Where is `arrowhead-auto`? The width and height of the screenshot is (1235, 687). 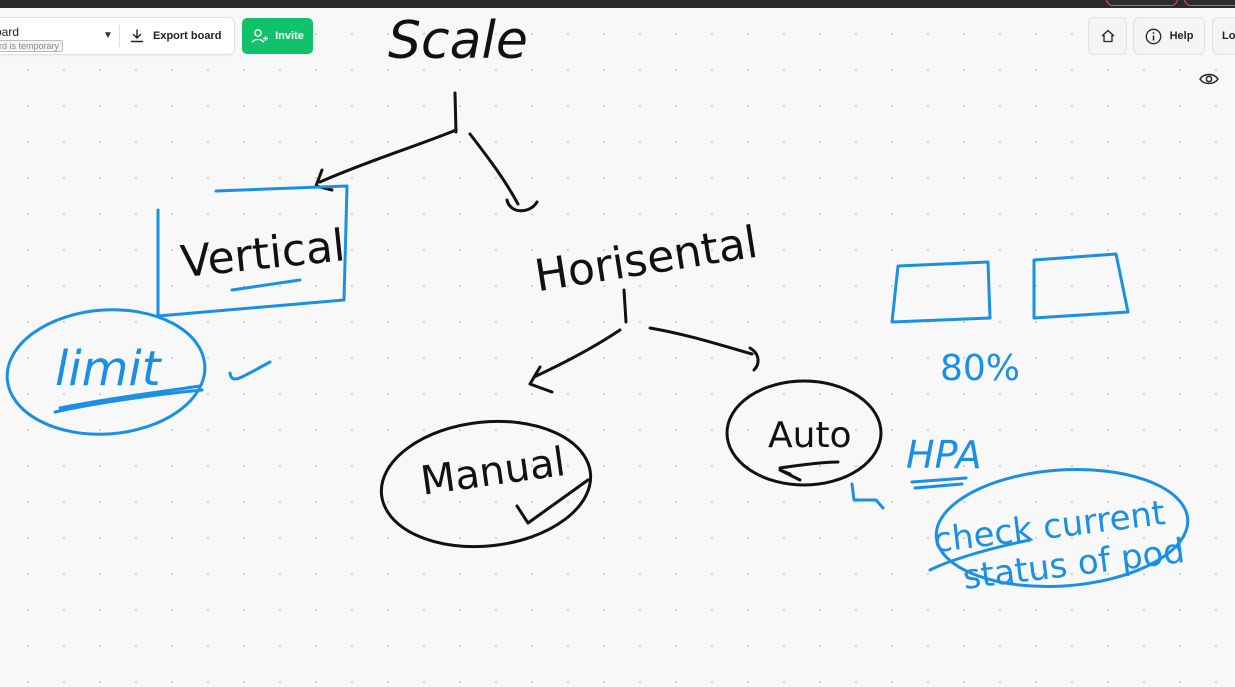 arrowhead-auto is located at coordinates (754, 359).